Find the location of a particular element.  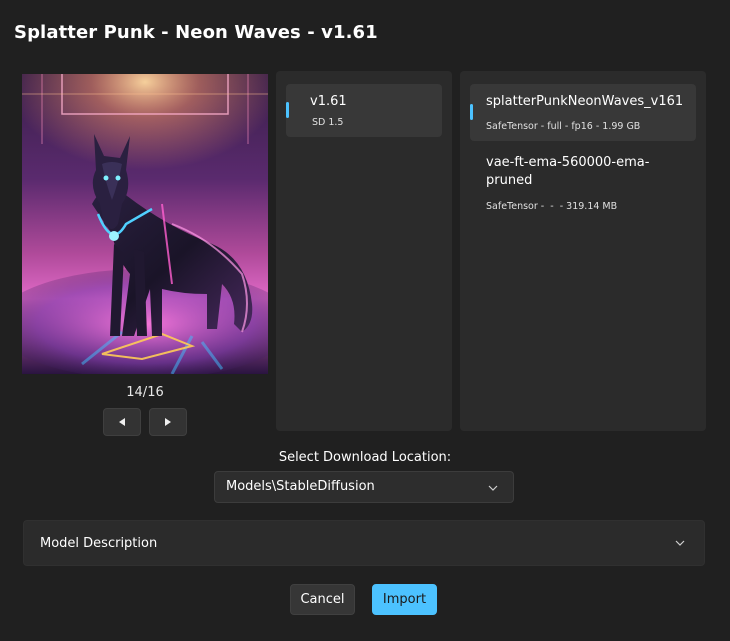

version-base-model: SD 1.5 is located at coordinates (328, 122).